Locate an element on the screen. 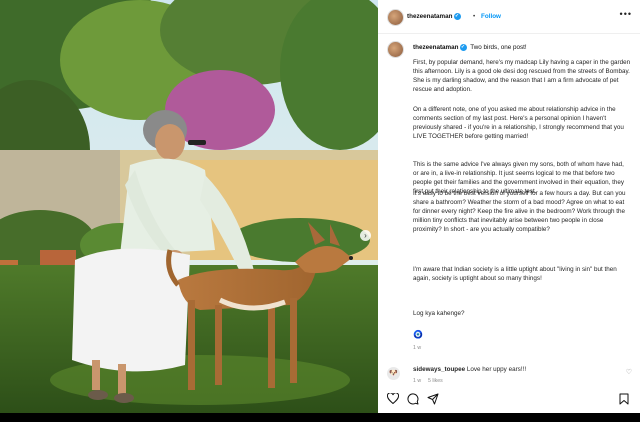  post-time: 1 w is located at coordinates (417, 348).